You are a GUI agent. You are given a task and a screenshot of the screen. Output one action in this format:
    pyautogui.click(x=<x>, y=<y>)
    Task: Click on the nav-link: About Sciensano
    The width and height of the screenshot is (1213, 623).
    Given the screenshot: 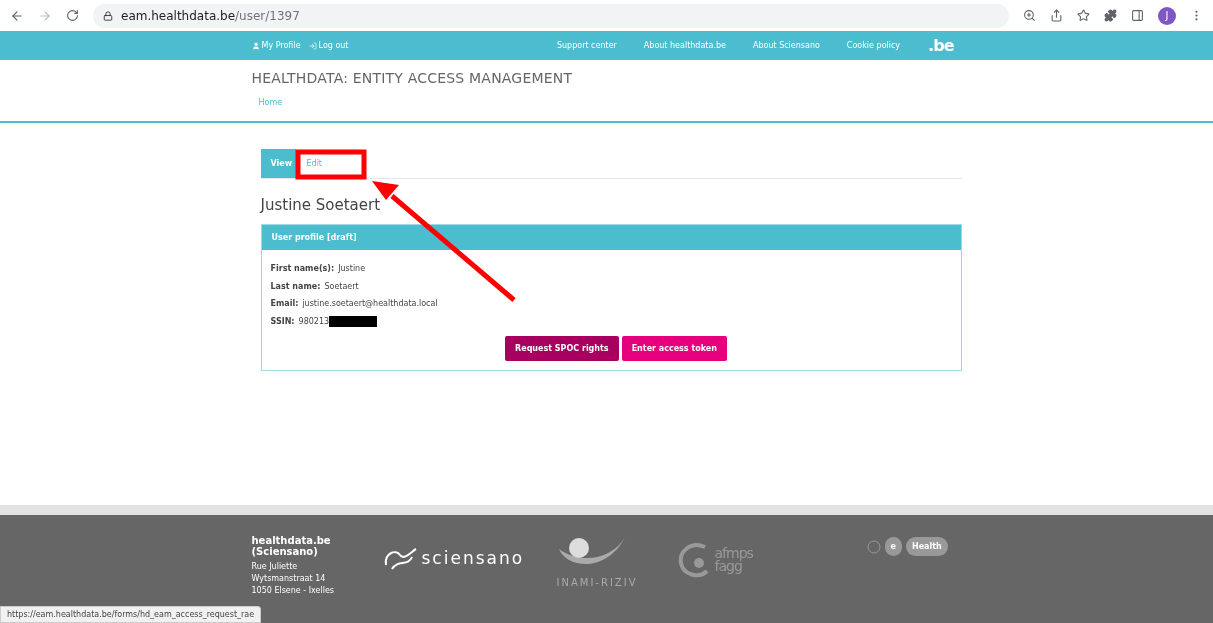 What is the action you would take?
    pyautogui.click(x=786, y=45)
    